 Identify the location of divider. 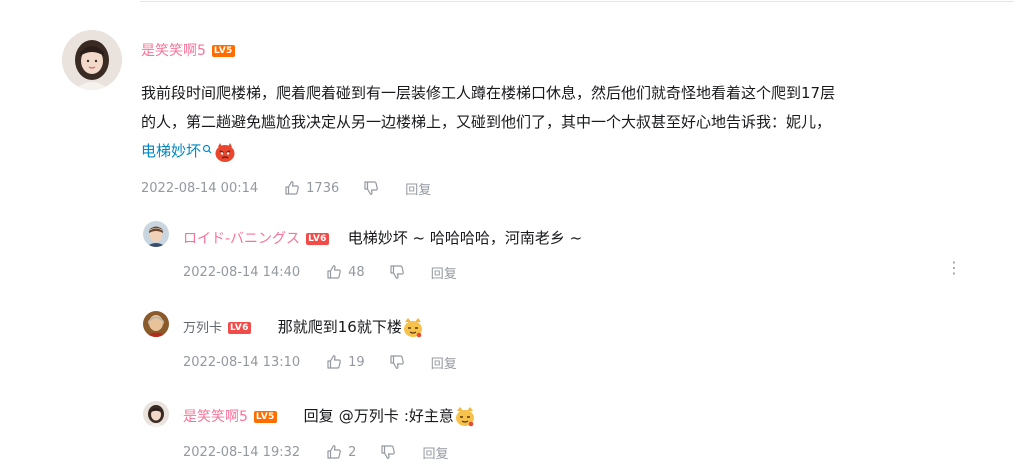
(577, 1).